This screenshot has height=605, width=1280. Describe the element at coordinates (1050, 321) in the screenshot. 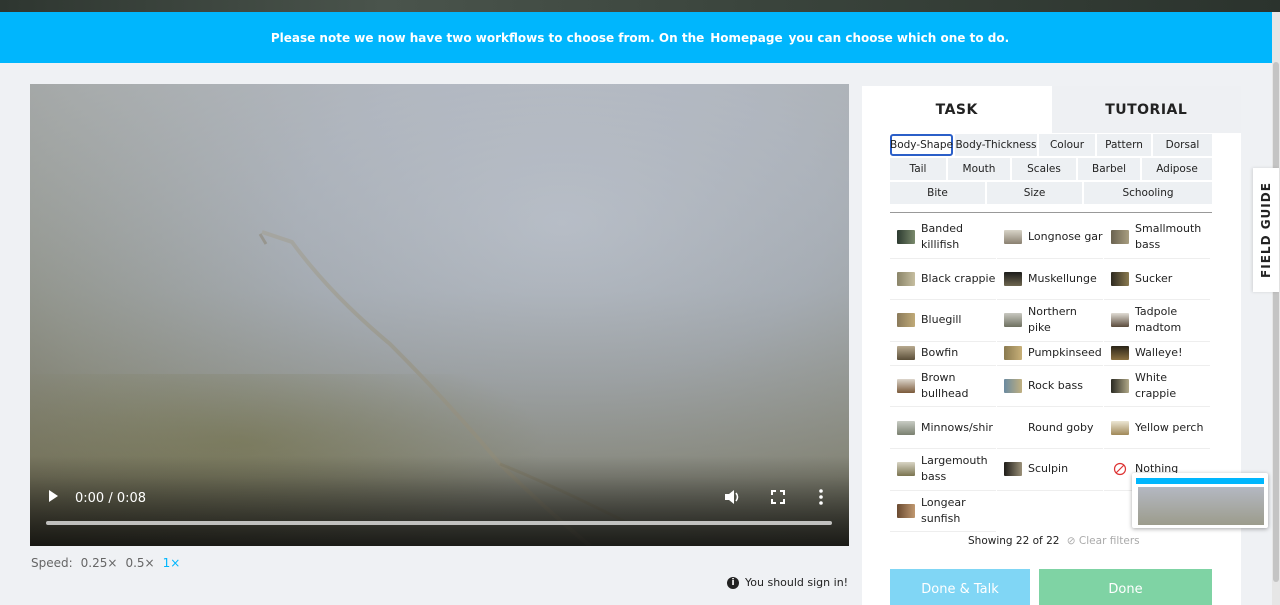

I see `species-northern-pike: Northern pike` at that location.